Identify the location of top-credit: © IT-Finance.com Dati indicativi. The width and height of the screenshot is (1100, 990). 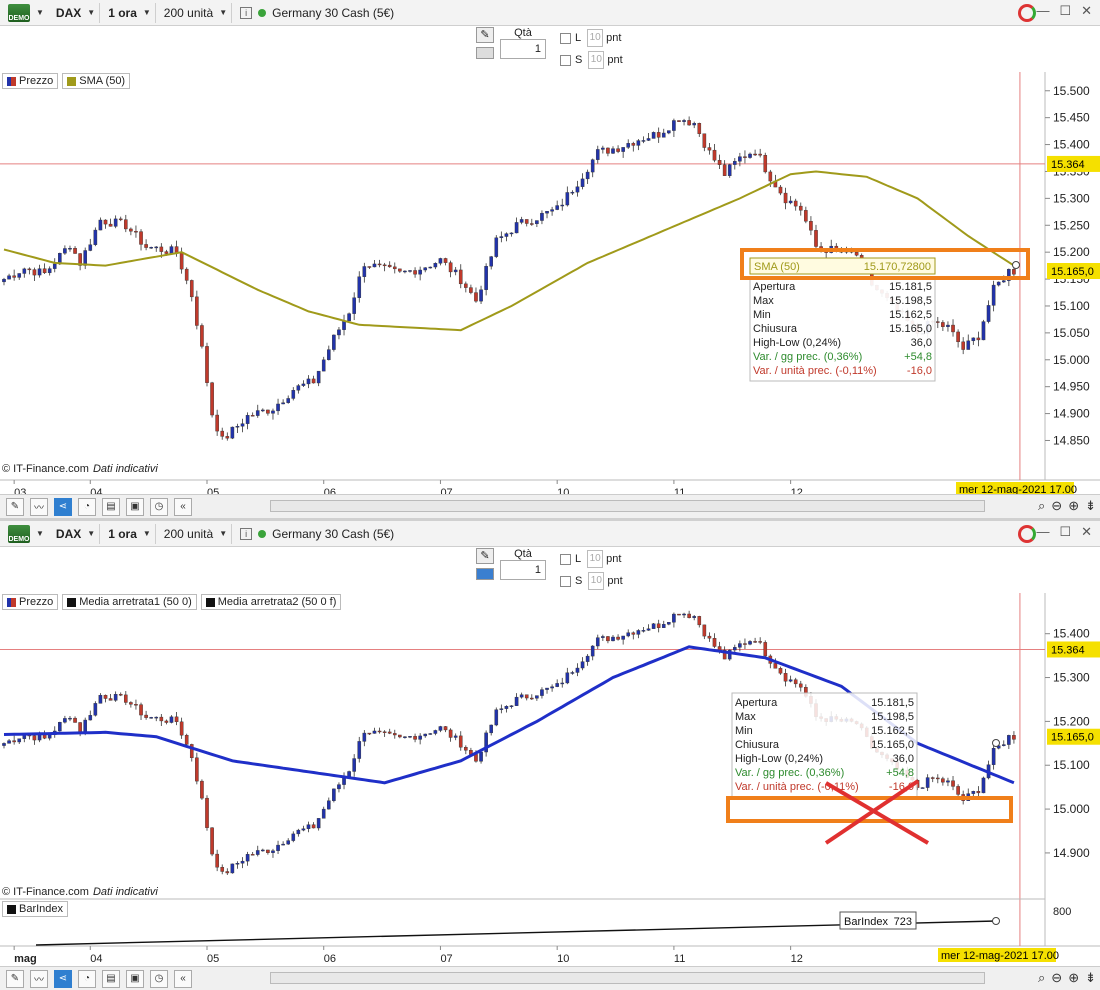
(80, 469).